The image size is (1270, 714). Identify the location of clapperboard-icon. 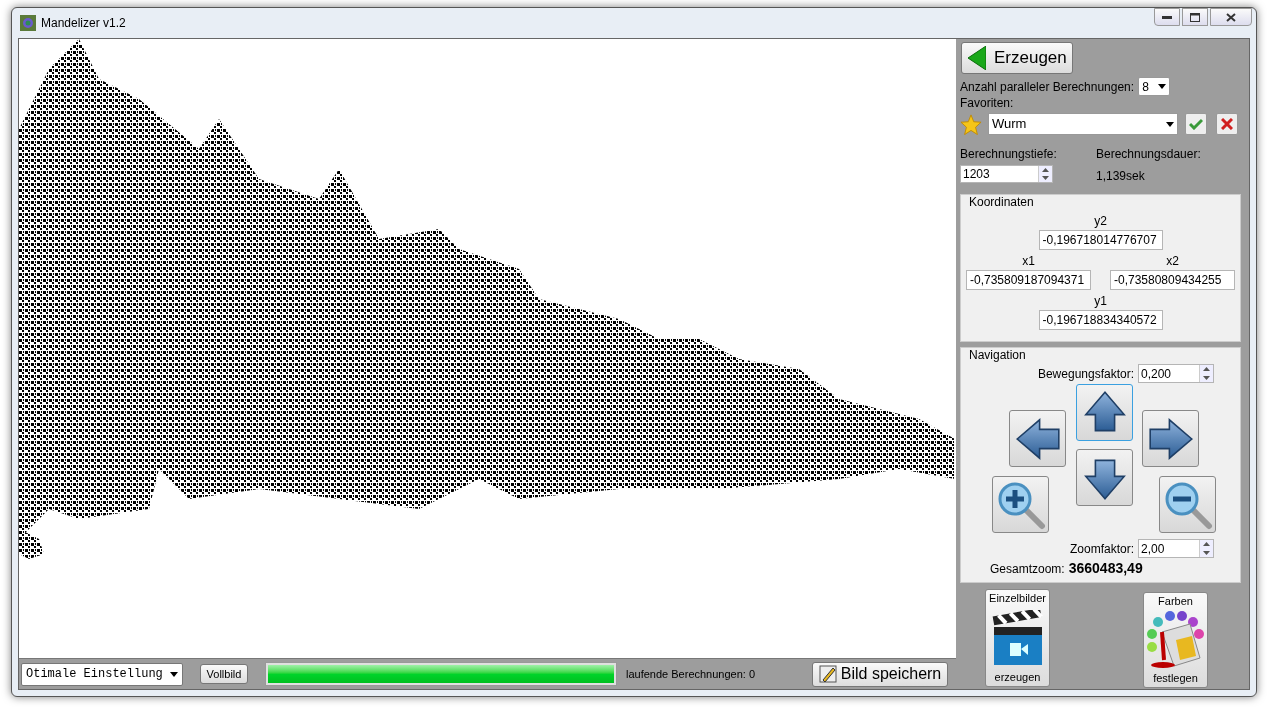
(1017, 638).